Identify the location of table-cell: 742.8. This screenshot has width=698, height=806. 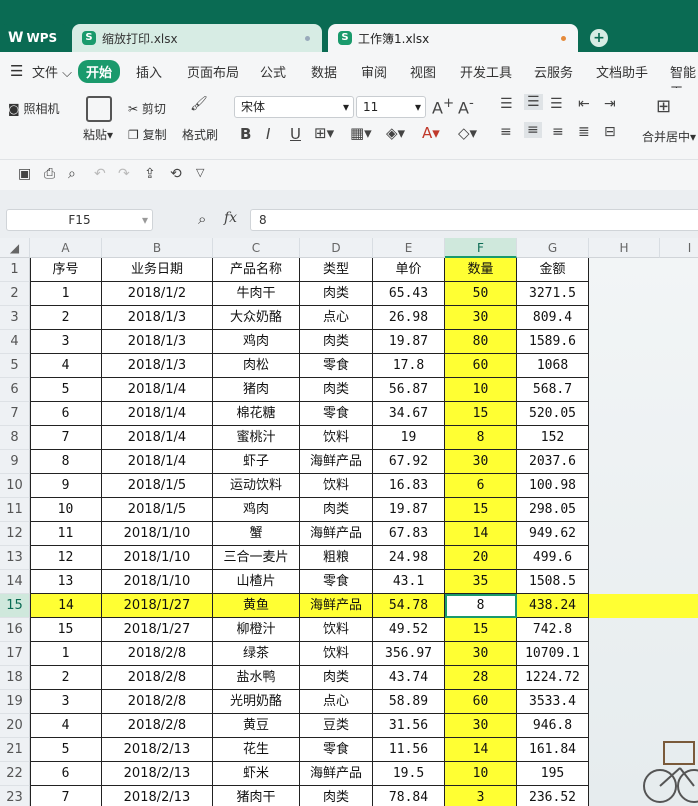
(553, 630).